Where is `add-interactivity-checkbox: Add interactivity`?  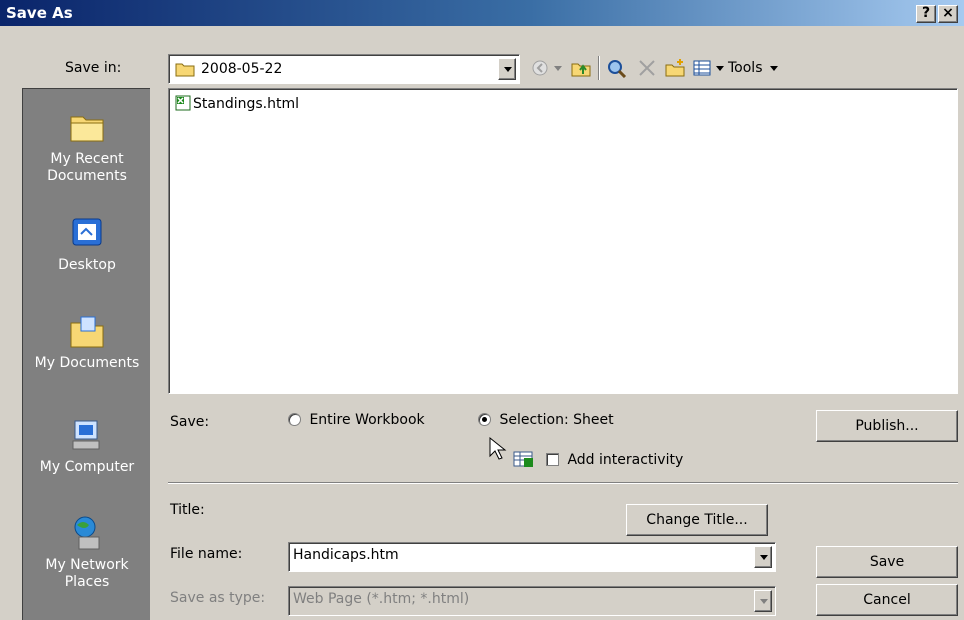
add-interactivity-checkbox: Add interactivity is located at coordinates (614, 460).